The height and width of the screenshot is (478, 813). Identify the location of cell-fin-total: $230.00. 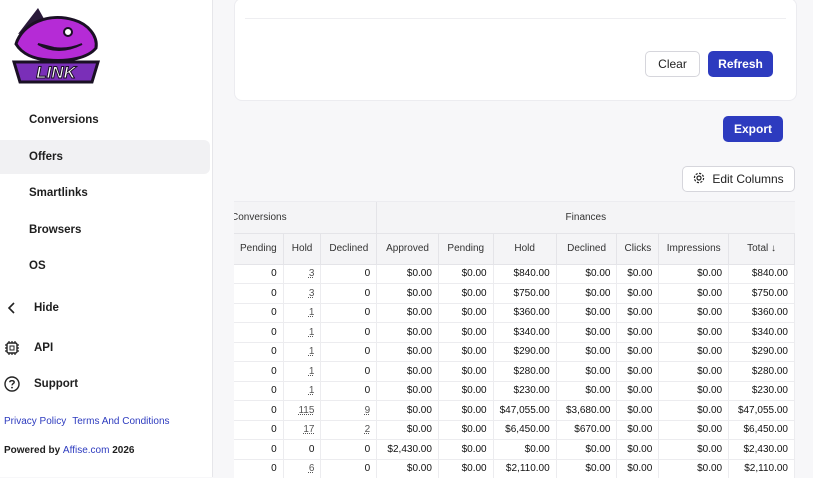
(761, 391).